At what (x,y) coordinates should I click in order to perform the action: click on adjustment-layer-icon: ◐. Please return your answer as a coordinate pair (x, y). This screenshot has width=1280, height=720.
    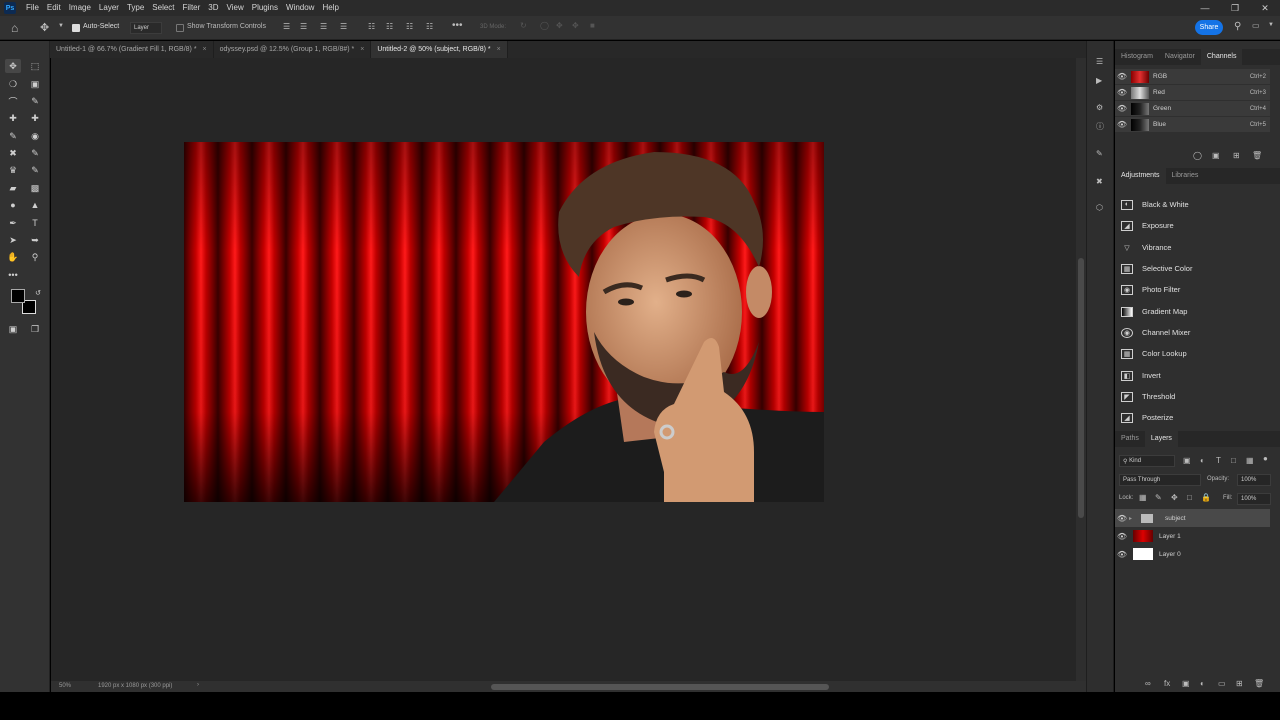
    Looking at the image, I should click on (1202, 683).